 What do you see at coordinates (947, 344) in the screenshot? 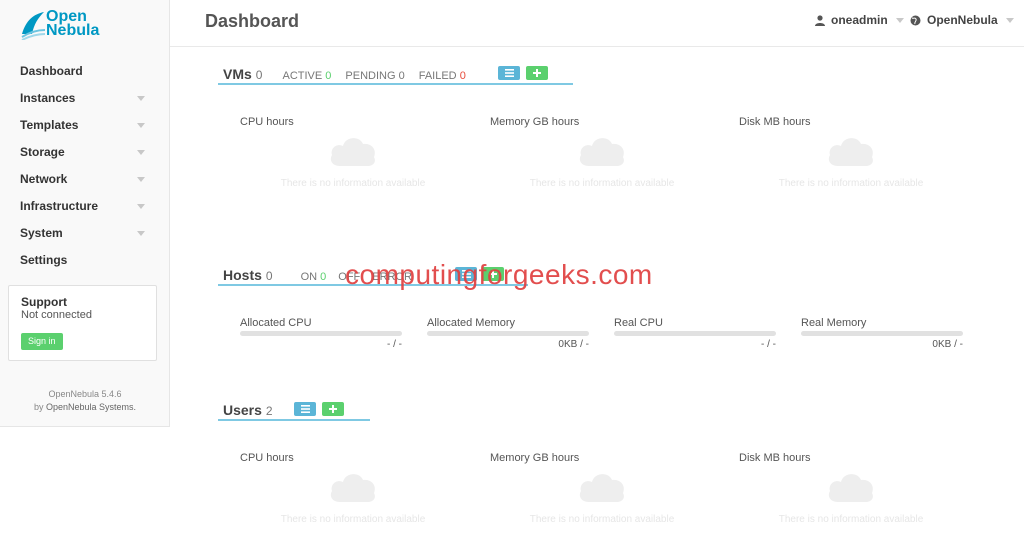
I see `real-memory-value: 0KB / -` at bounding box center [947, 344].